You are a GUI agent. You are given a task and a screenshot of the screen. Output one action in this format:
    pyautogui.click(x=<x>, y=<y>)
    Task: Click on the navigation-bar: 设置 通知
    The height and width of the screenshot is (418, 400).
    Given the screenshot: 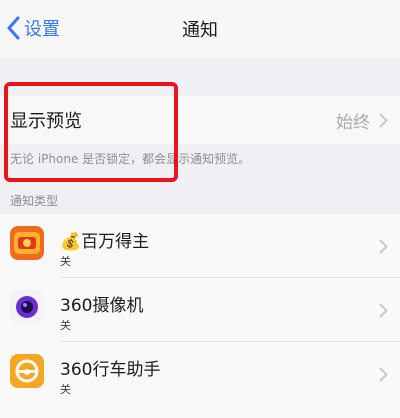 What is the action you would take?
    pyautogui.click(x=200, y=29)
    